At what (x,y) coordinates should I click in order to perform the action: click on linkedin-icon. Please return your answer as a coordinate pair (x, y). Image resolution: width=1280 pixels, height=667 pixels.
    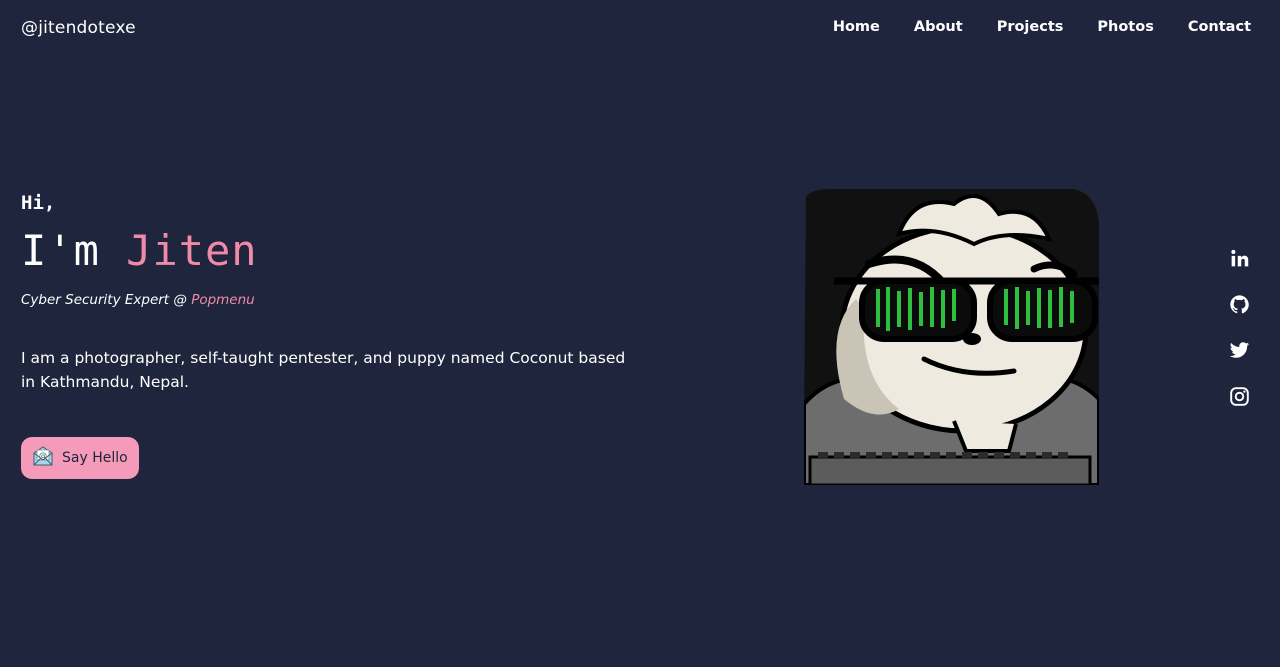
    Looking at the image, I should click on (1239, 258).